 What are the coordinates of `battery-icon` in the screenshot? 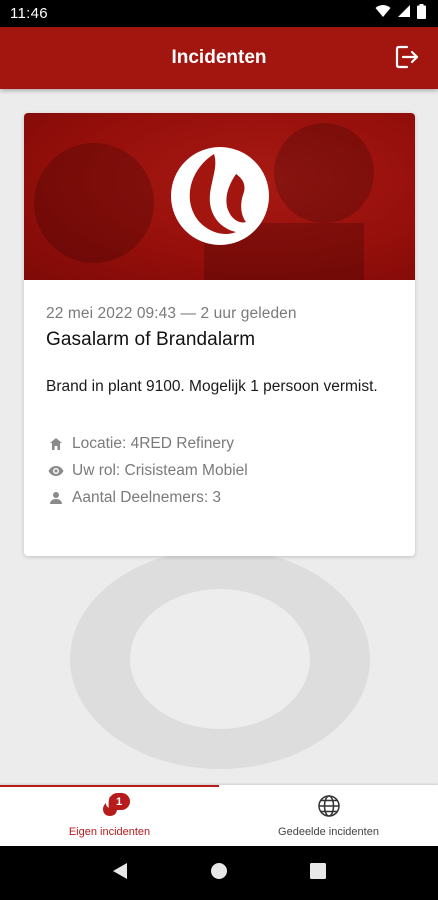 It's located at (421, 13).